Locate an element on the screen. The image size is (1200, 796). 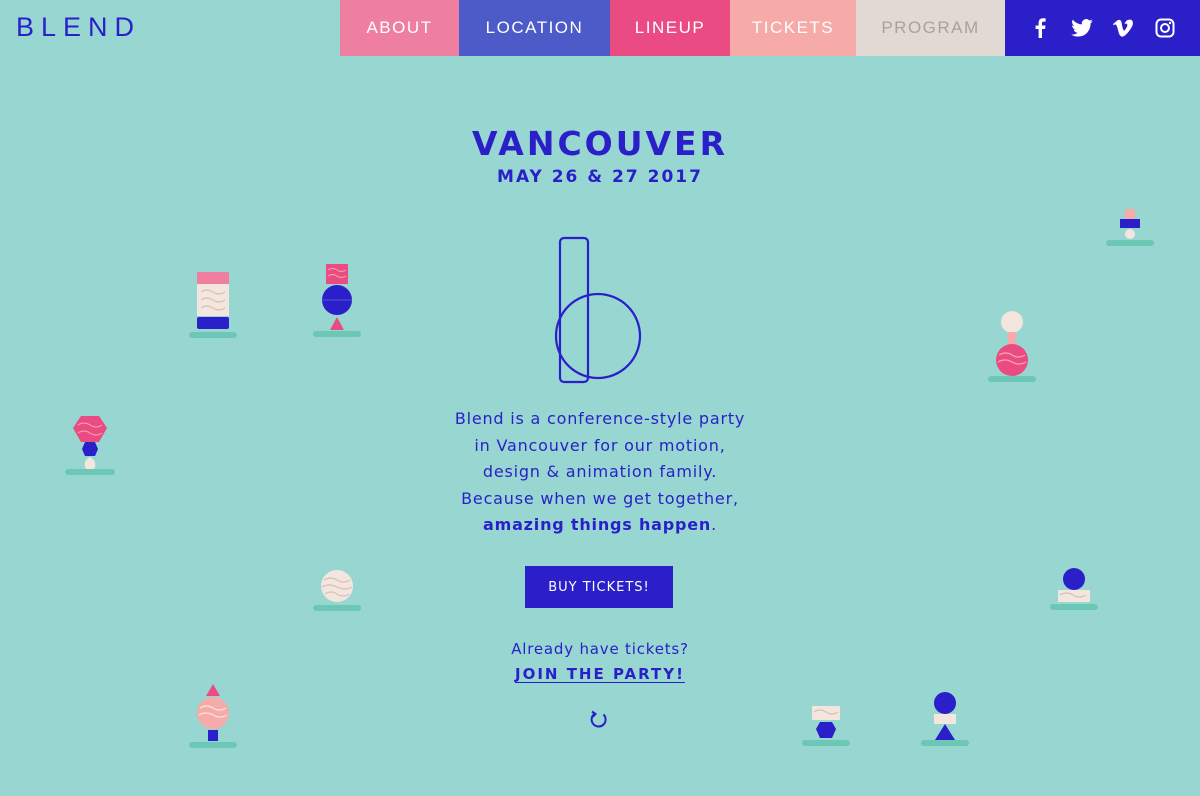
sculpture-hexagon-icon is located at coordinates (90, 445).